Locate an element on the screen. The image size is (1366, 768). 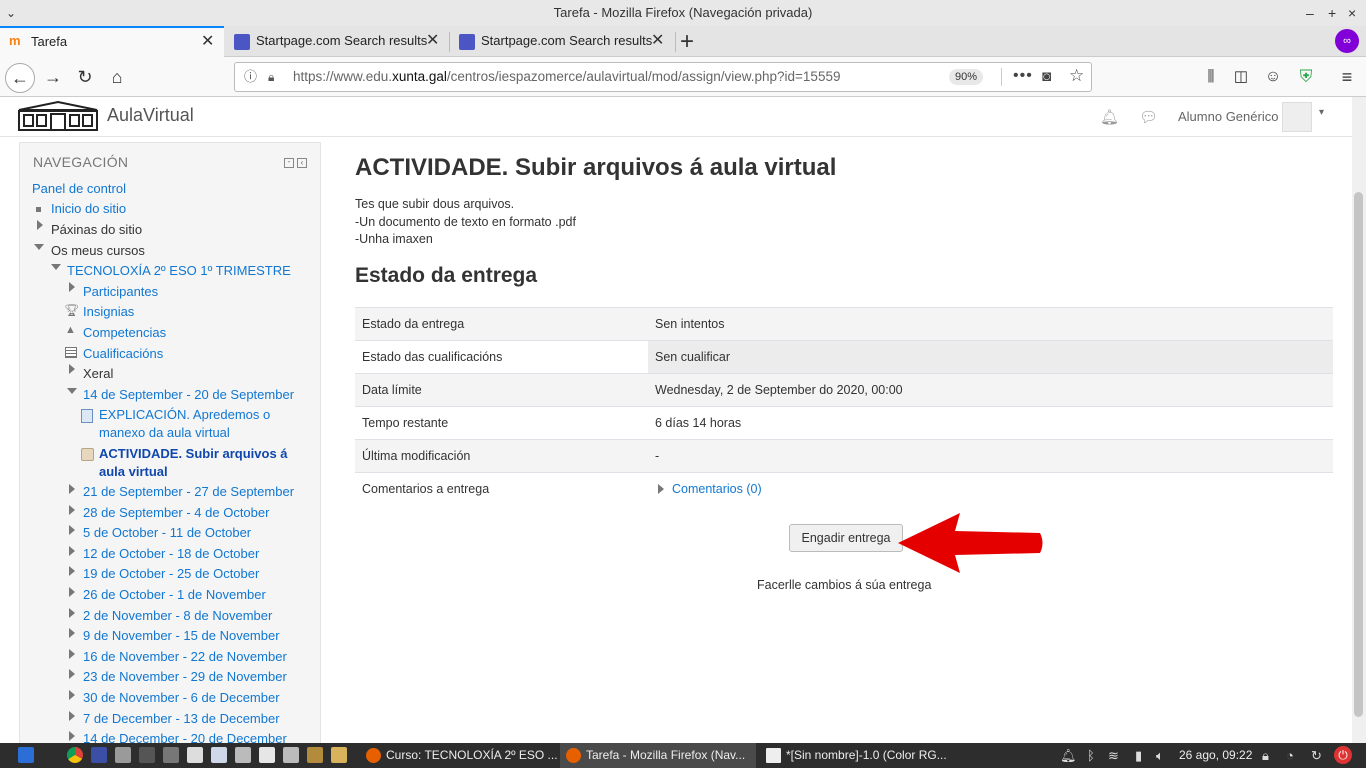
shield-extension-icon: ⛨ is located at coordinates (1306, 77).